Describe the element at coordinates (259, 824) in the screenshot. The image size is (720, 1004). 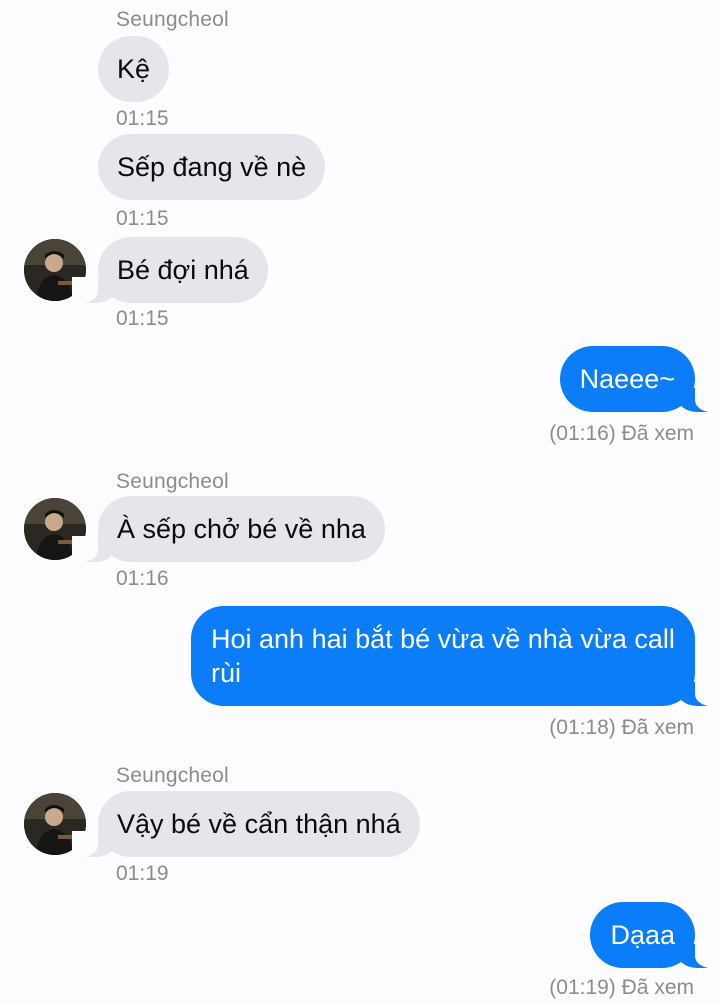
I see `message-text: Vậy bé về cẩn thận nhá` at that location.